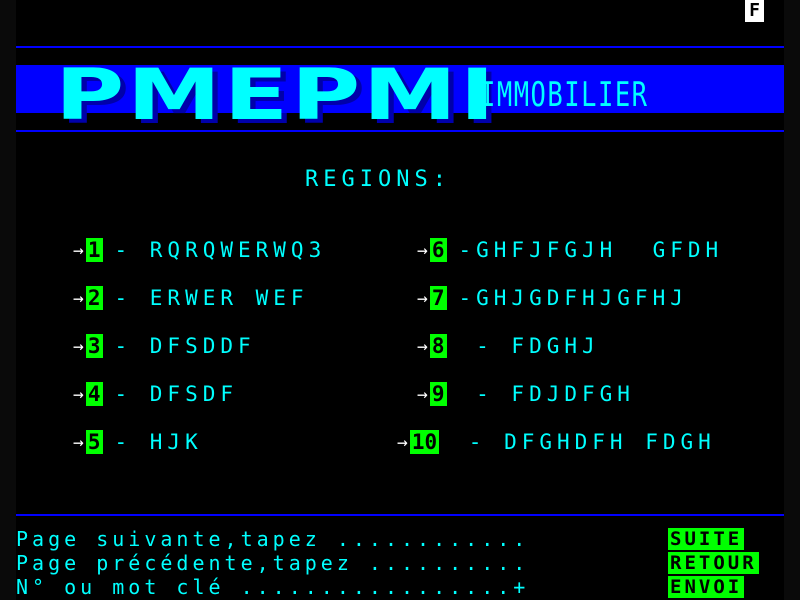 The width and height of the screenshot is (800, 600). I want to click on region-item-9: → 9 - FDJDFGH, so click(526, 394).